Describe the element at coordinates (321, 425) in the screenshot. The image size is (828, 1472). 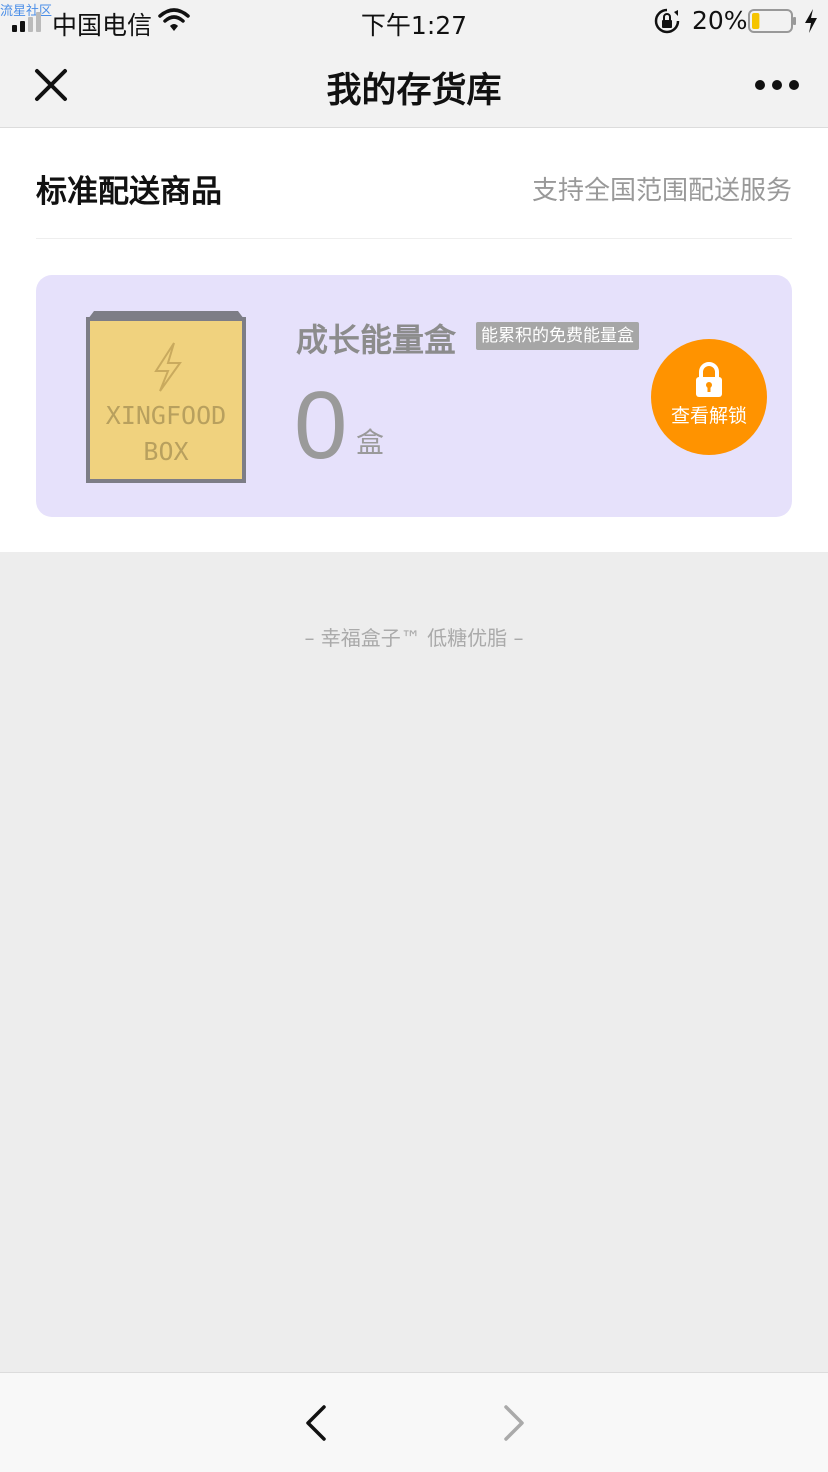
I see `product-count: 0` at that location.